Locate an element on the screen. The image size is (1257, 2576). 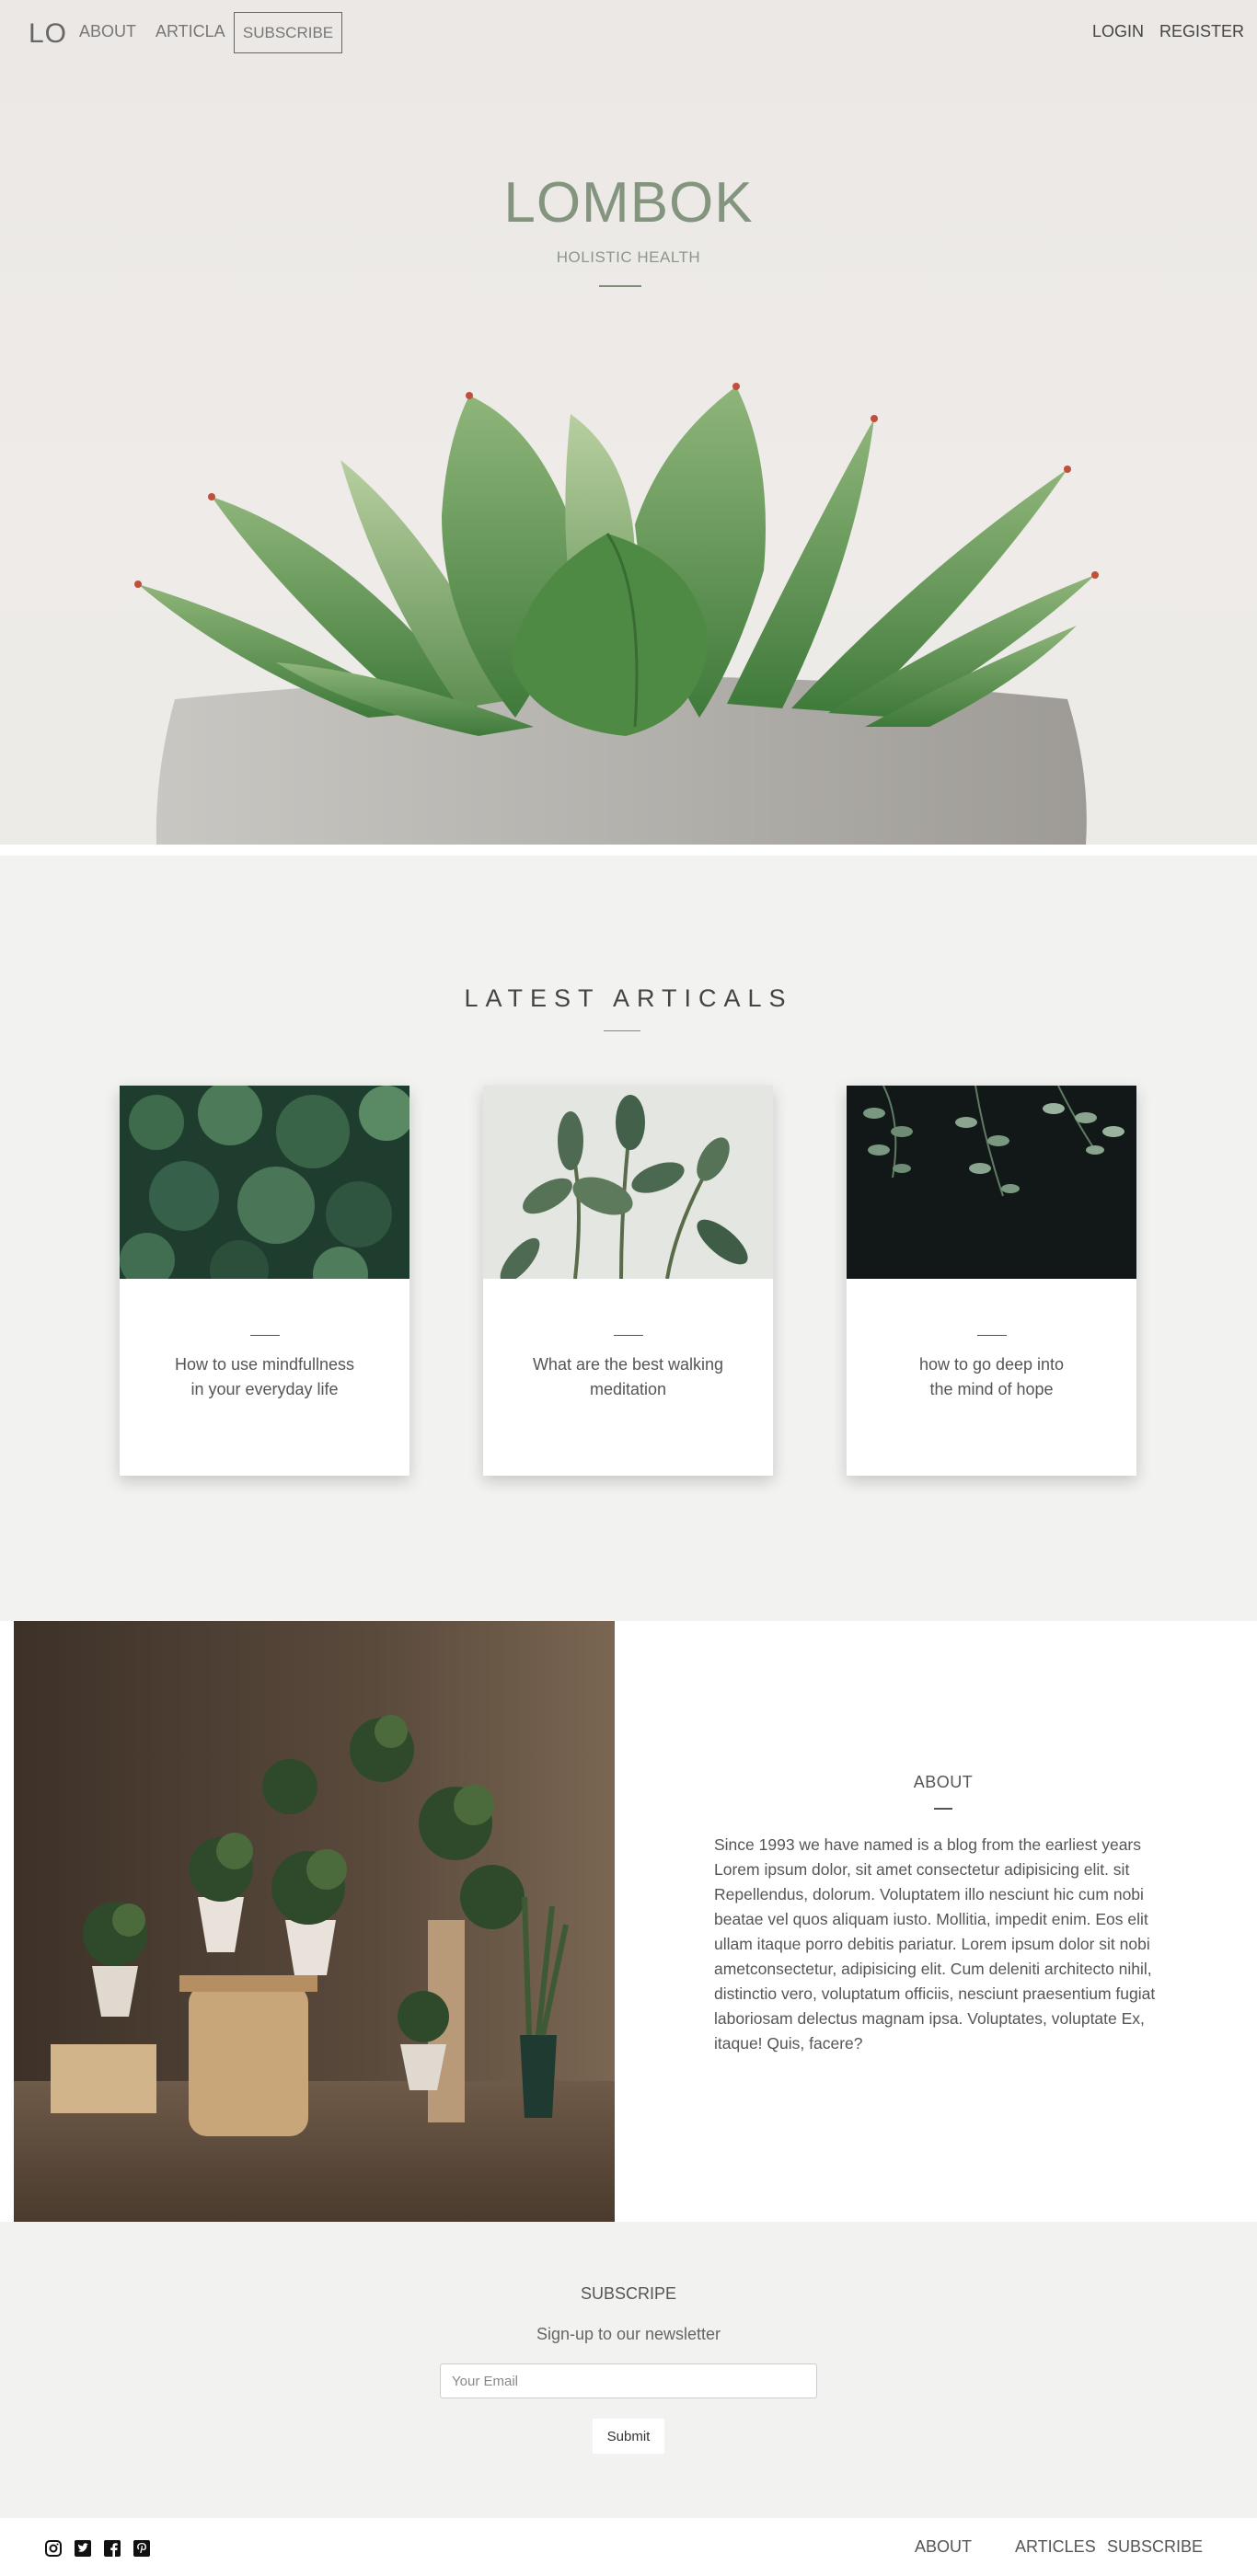
about-divider is located at coordinates (943, 1809).